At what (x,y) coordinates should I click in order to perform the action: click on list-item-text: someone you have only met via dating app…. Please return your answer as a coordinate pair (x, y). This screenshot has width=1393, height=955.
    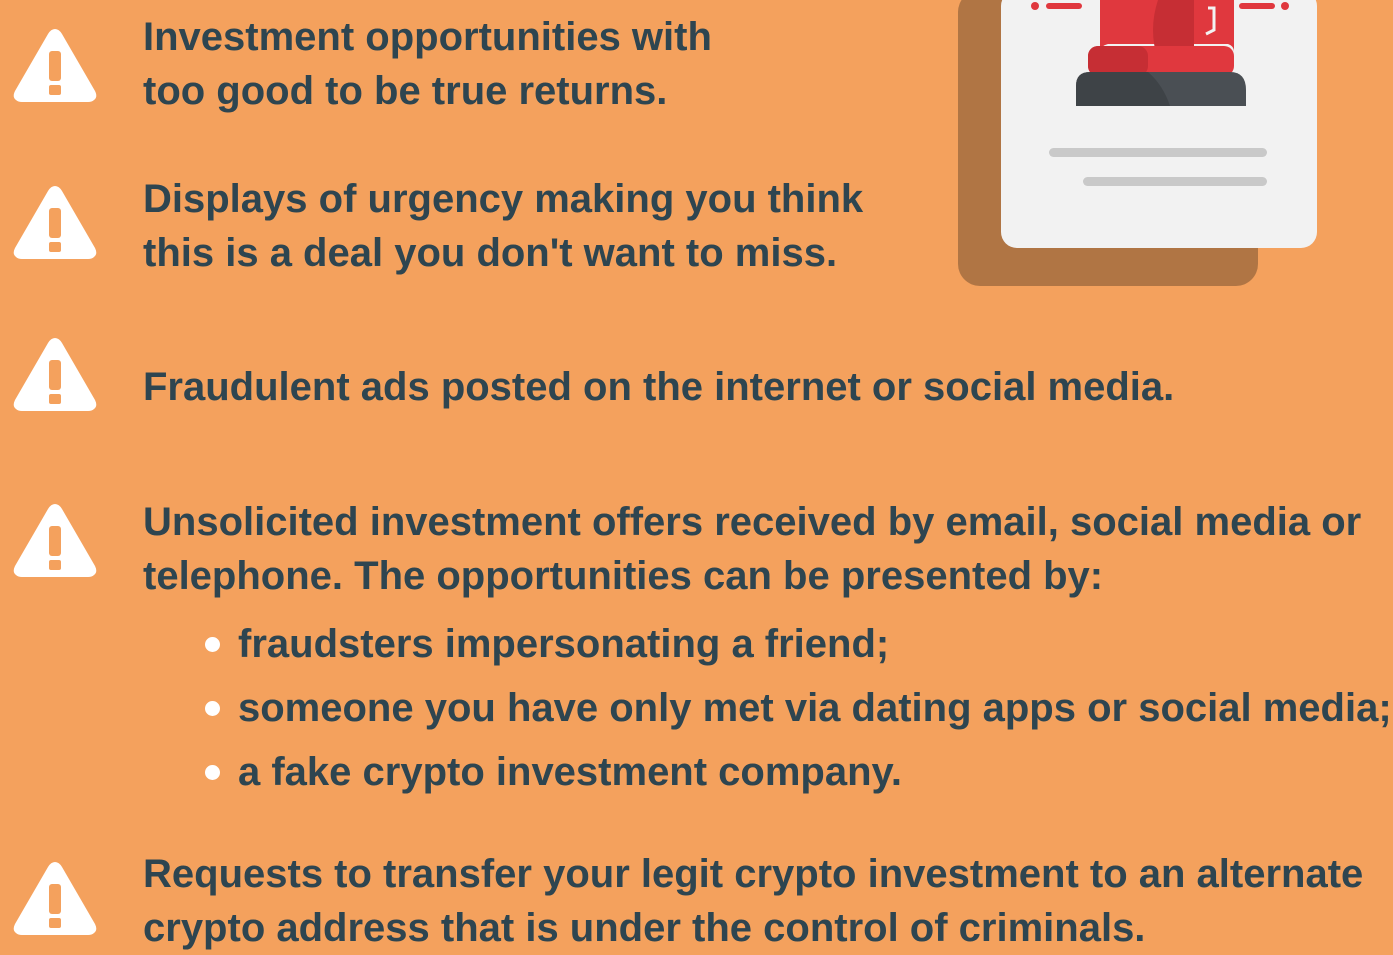
    Looking at the image, I should click on (815, 708).